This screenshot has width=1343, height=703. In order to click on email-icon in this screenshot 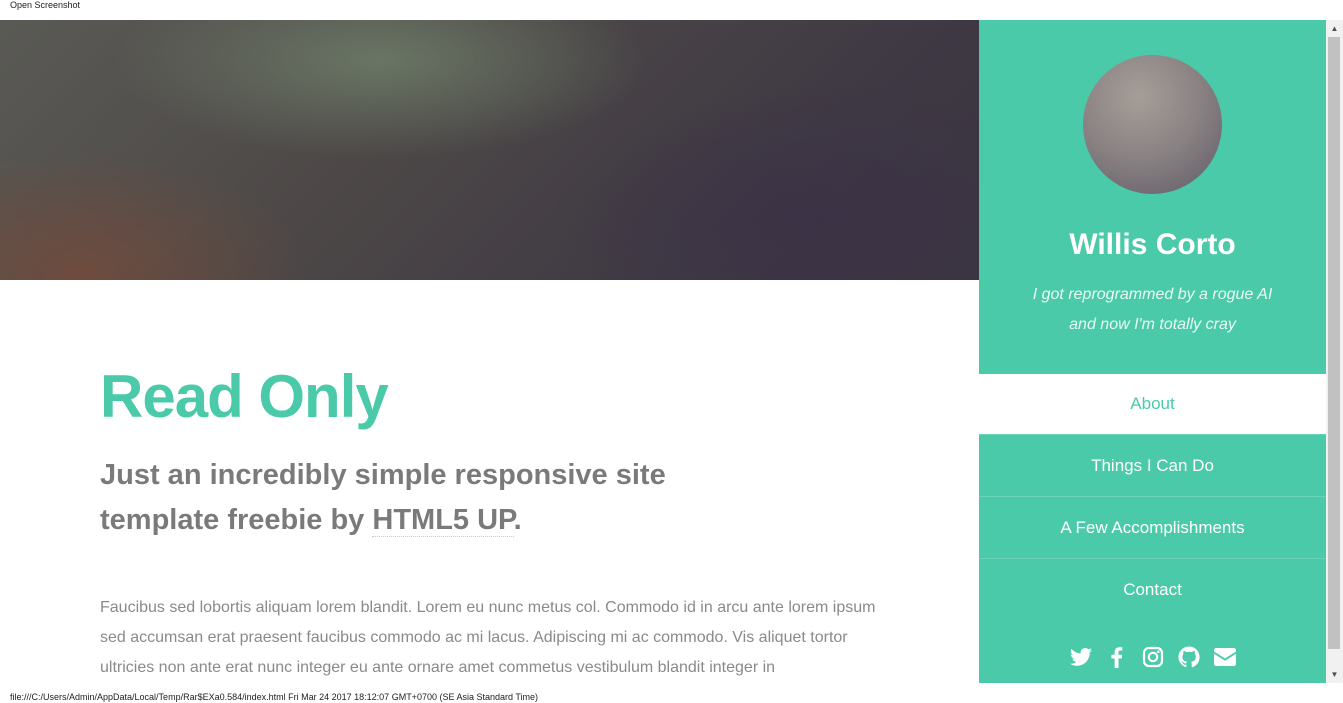, I will do `click(1225, 657)`.